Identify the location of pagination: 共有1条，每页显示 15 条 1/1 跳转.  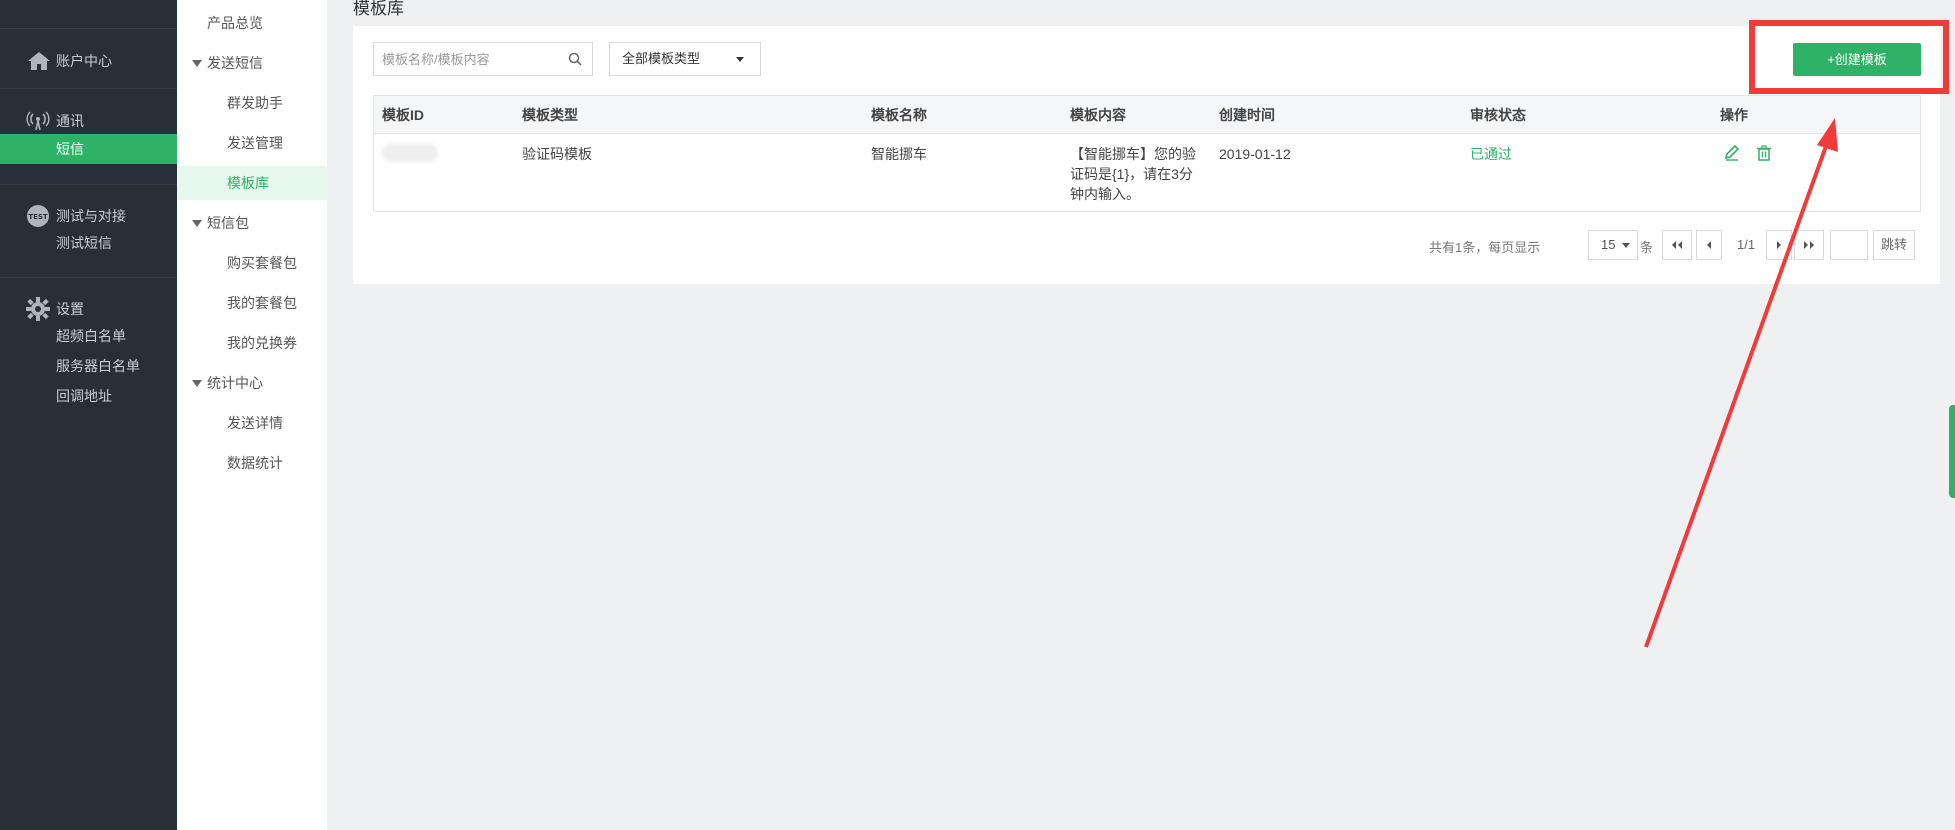
(1147, 245).